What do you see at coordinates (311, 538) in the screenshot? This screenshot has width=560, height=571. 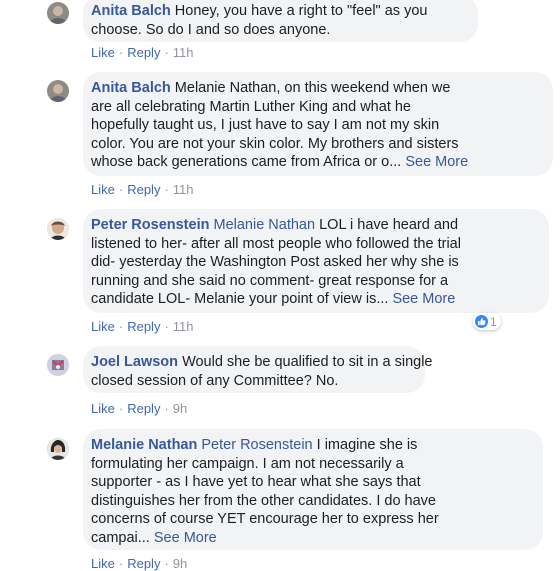 I see `comment-line: campai... See More` at bounding box center [311, 538].